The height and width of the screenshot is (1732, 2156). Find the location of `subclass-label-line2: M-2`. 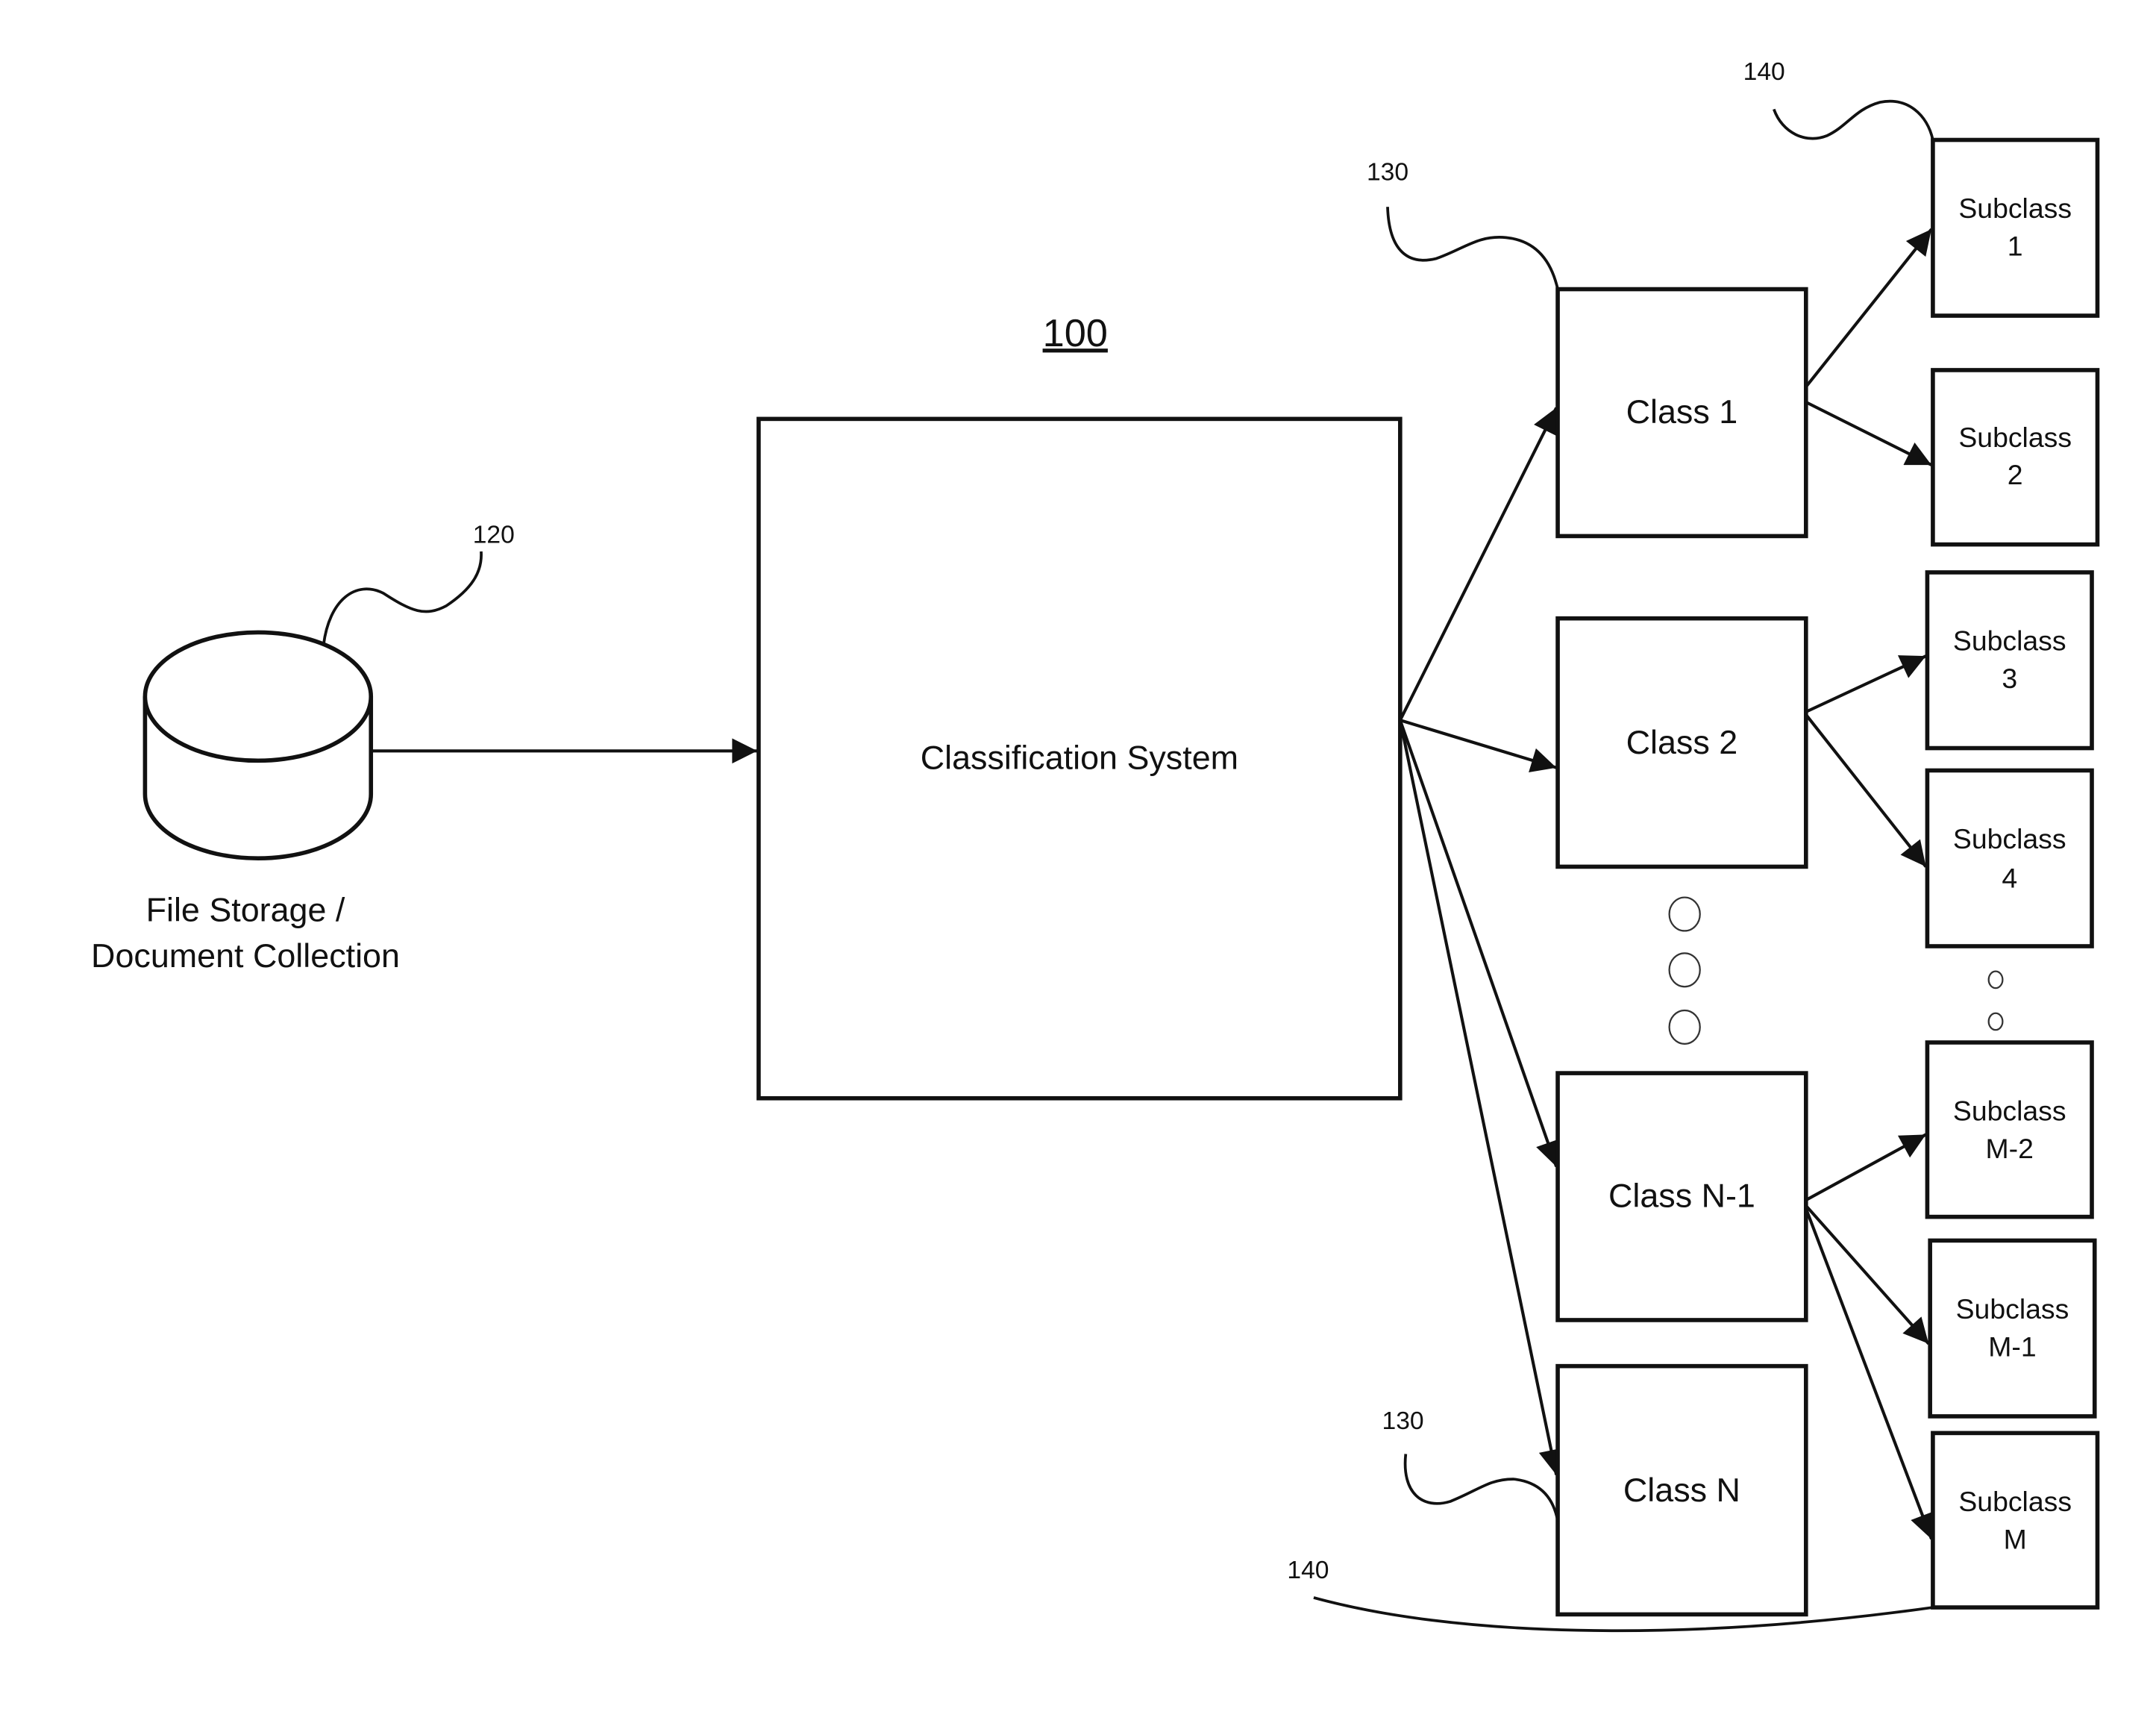

subclass-label-line2: M-2 is located at coordinates (2010, 1148).